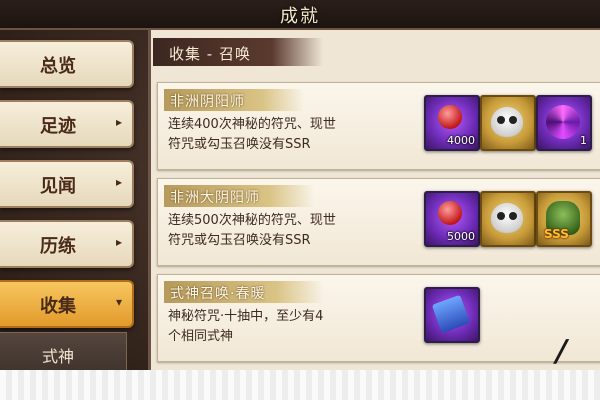  I want to click on watermark-logo: /, so click(561, 351).